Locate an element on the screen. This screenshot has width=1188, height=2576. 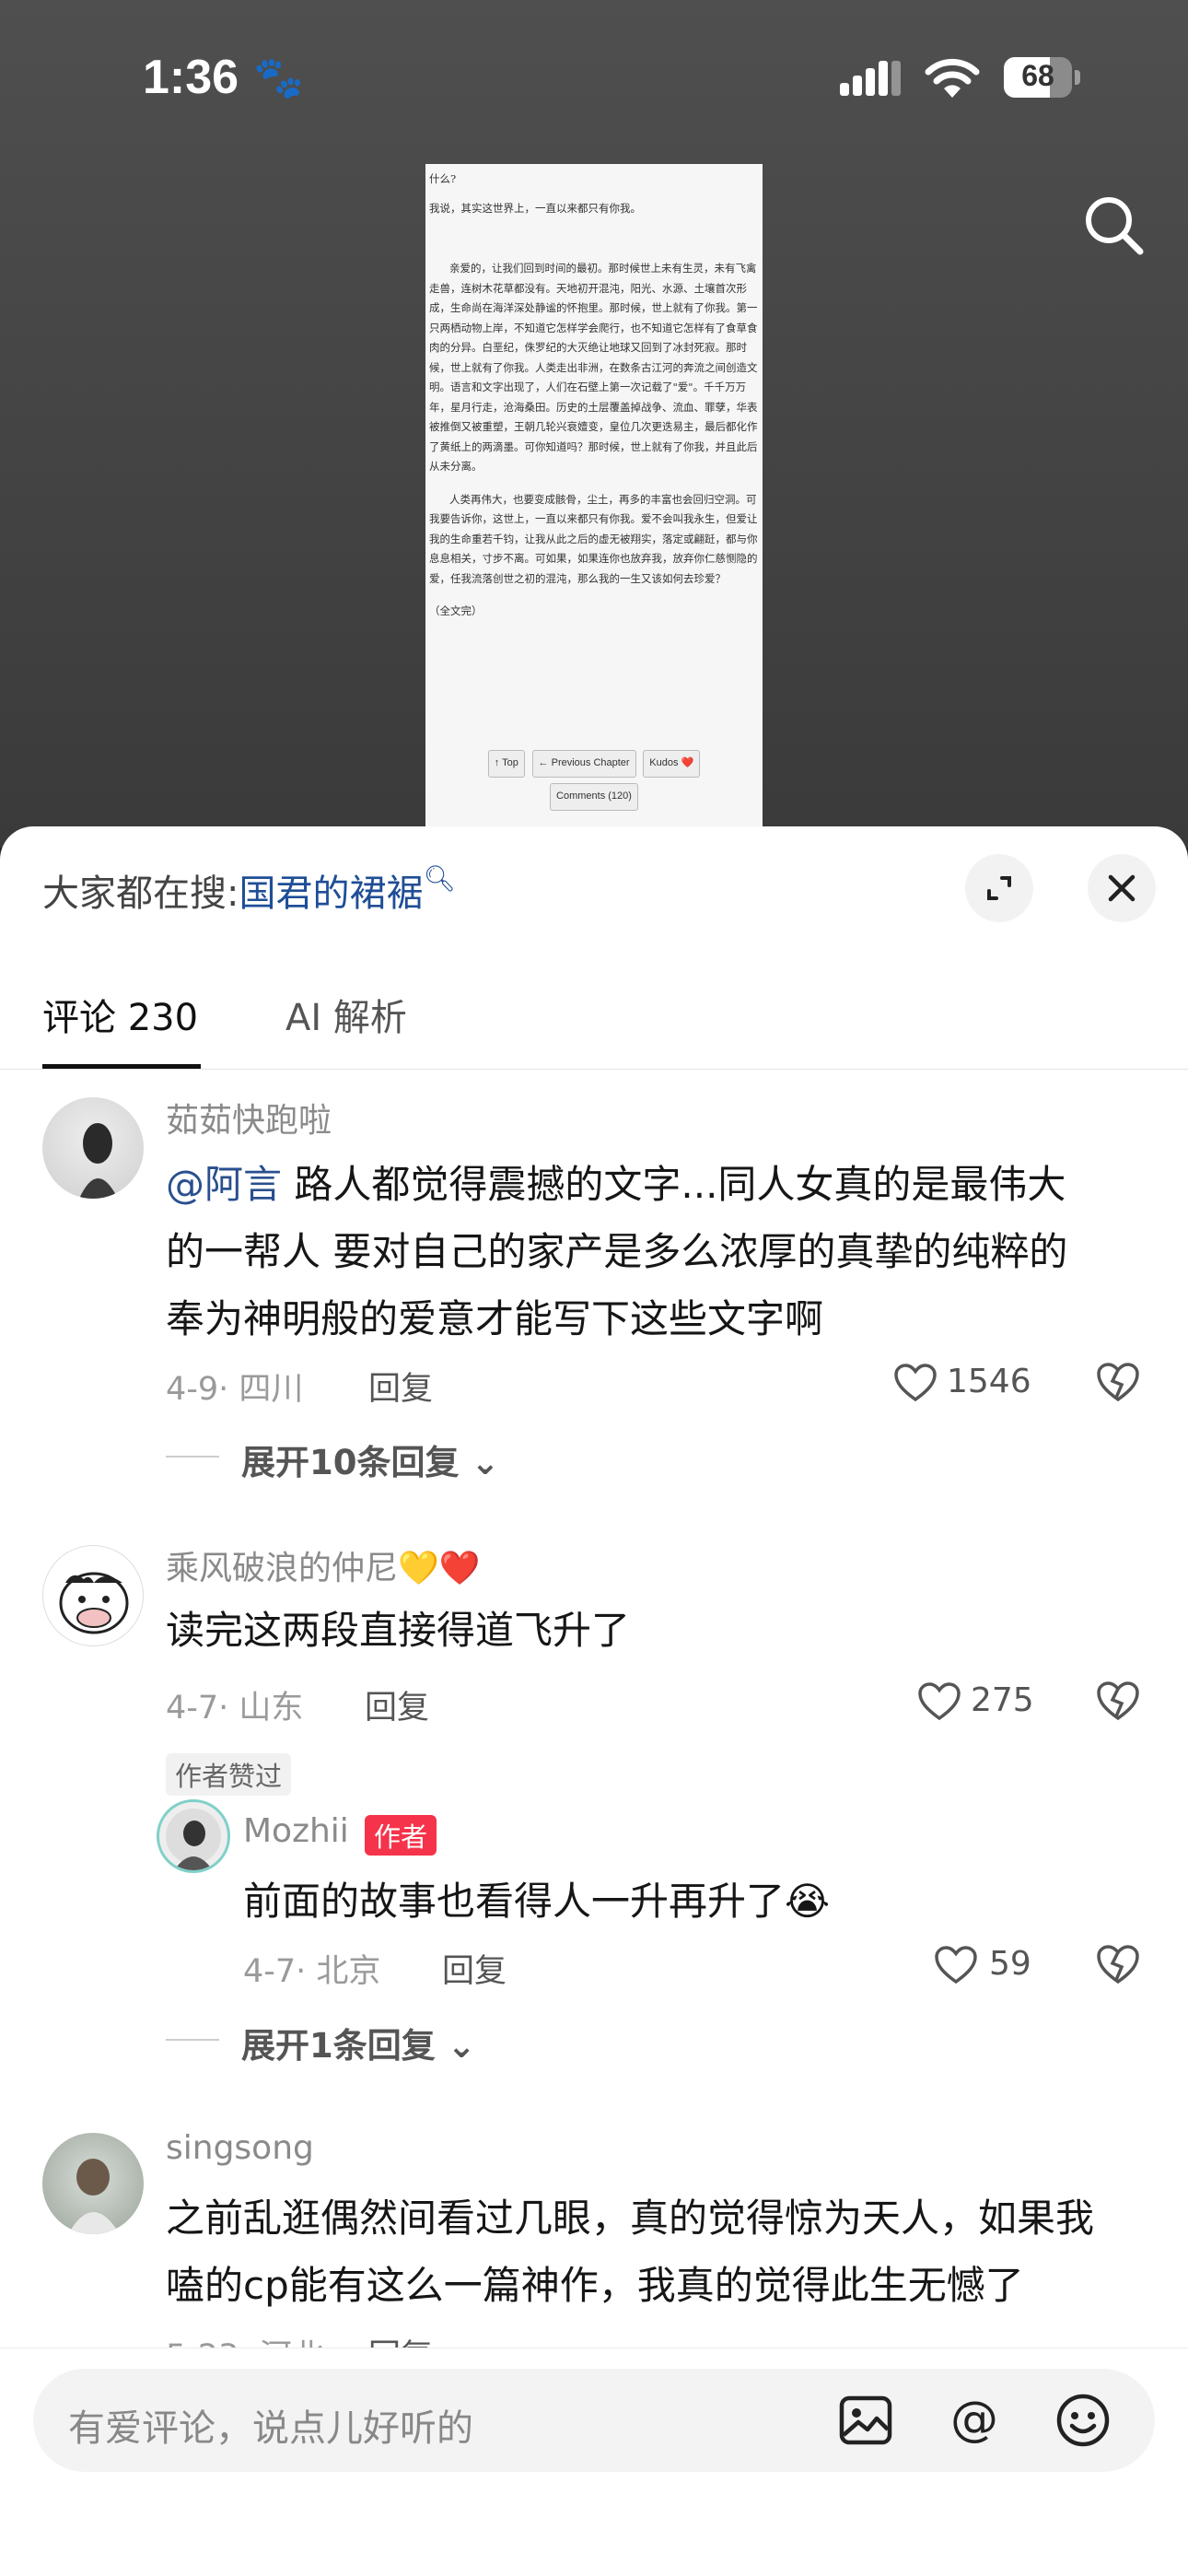
close-icon is located at coordinates (1122, 888).